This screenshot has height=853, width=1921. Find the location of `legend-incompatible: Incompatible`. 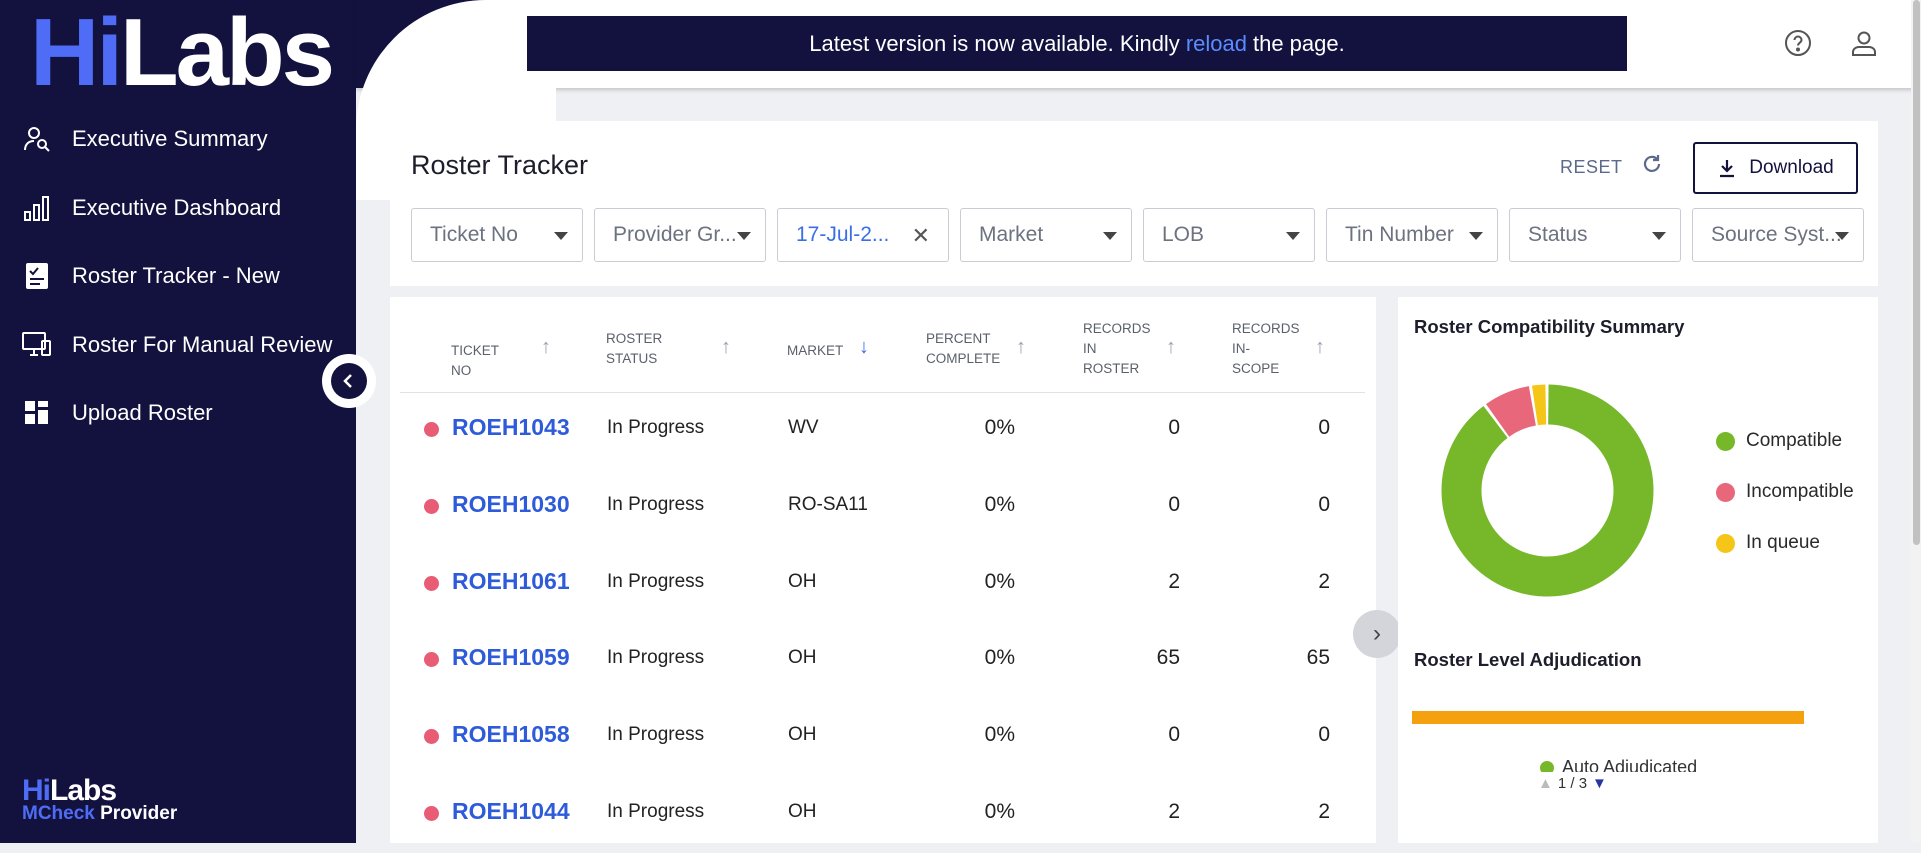

legend-incompatible: Incompatible is located at coordinates (1785, 492).